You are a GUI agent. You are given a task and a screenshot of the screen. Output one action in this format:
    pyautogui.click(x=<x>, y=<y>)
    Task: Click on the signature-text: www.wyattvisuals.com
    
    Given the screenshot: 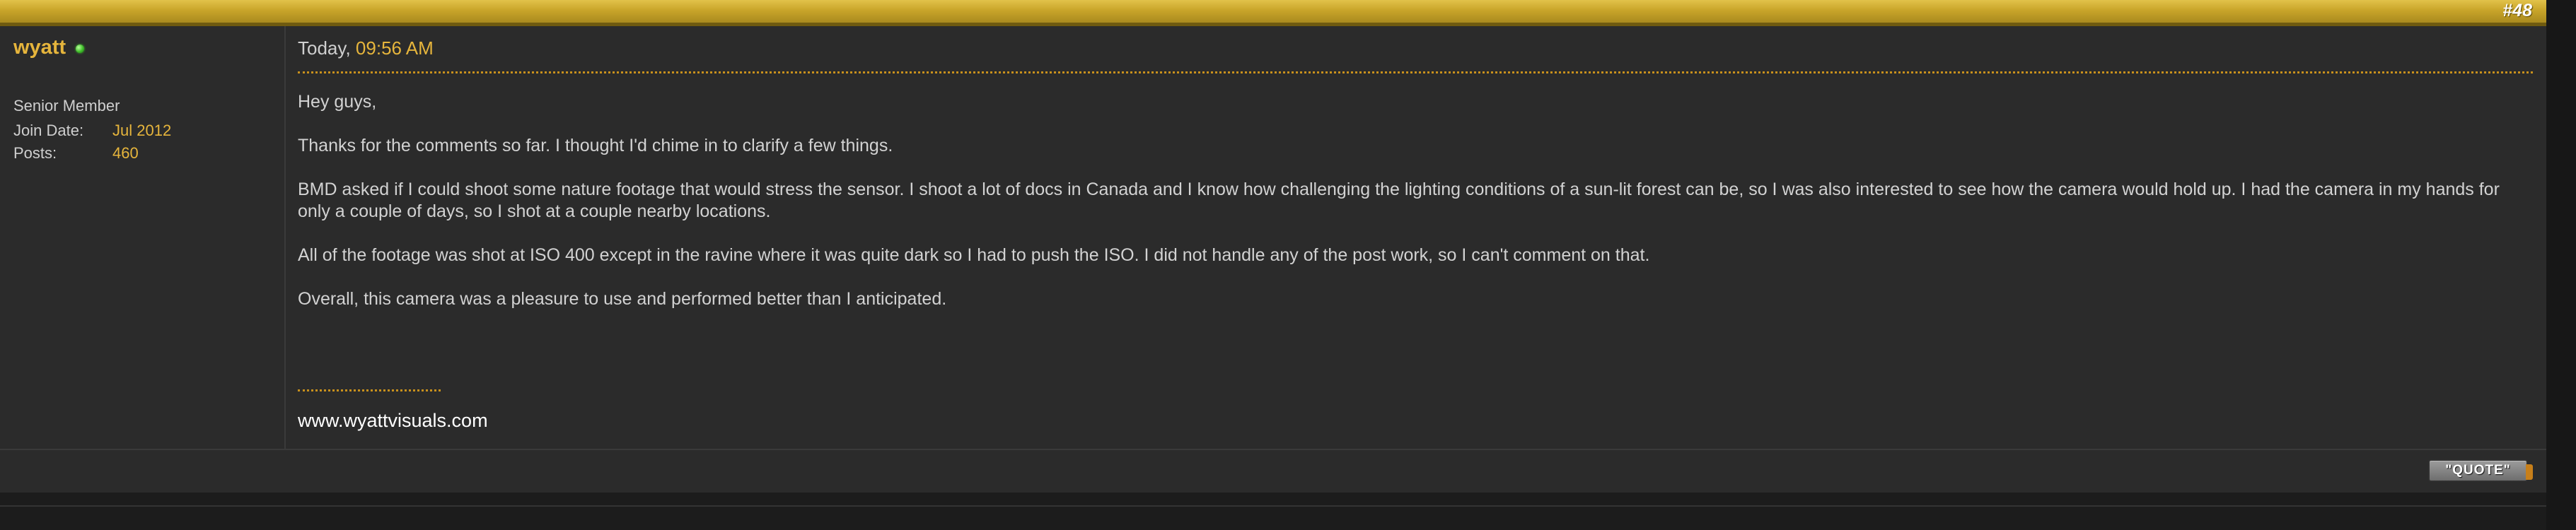 What is the action you would take?
    pyautogui.click(x=393, y=420)
    